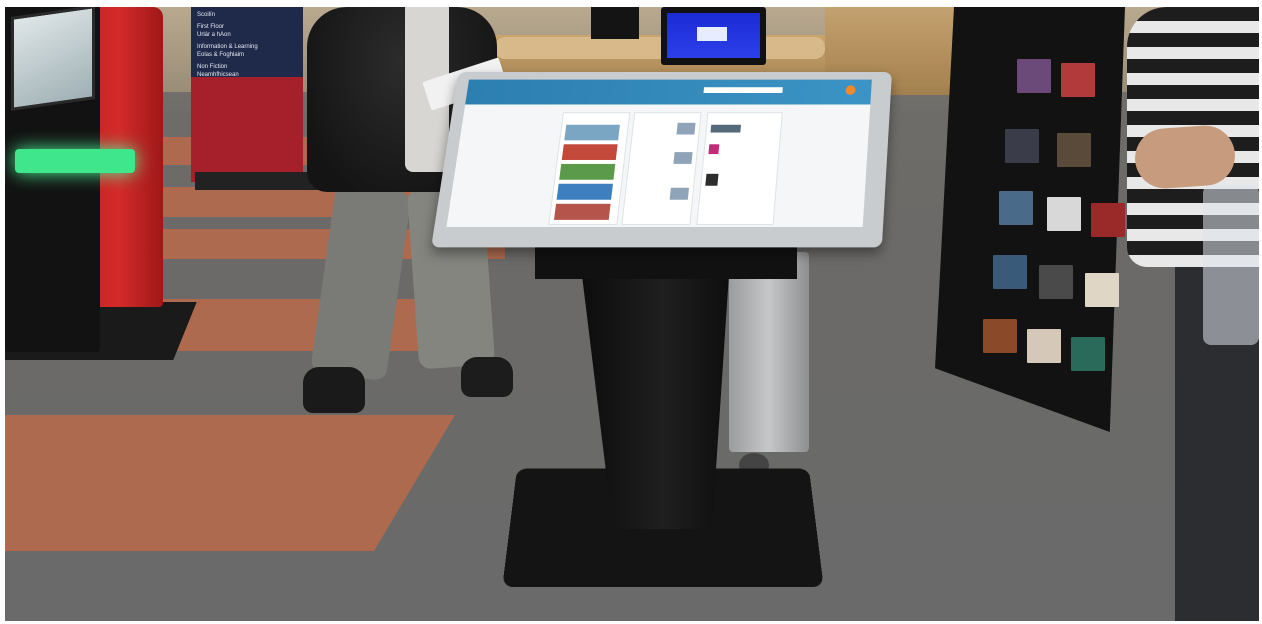 The height and width of the screenshot is (624, 1262). Describe the element at coordinates (615, 23) in the screenshot. I see `background-monitor` at that location.